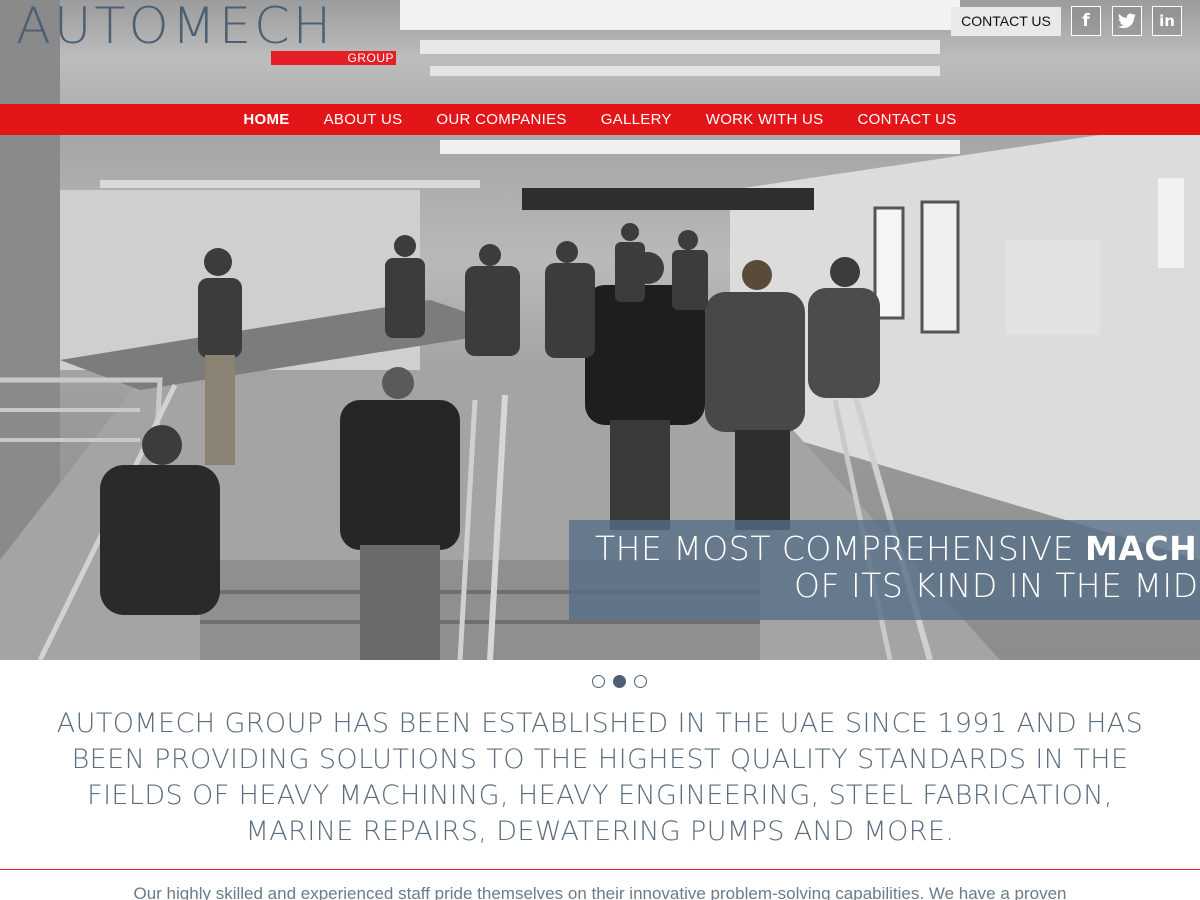  I want to click on nav-item-gallery: GALLERY, so click(636, 119).